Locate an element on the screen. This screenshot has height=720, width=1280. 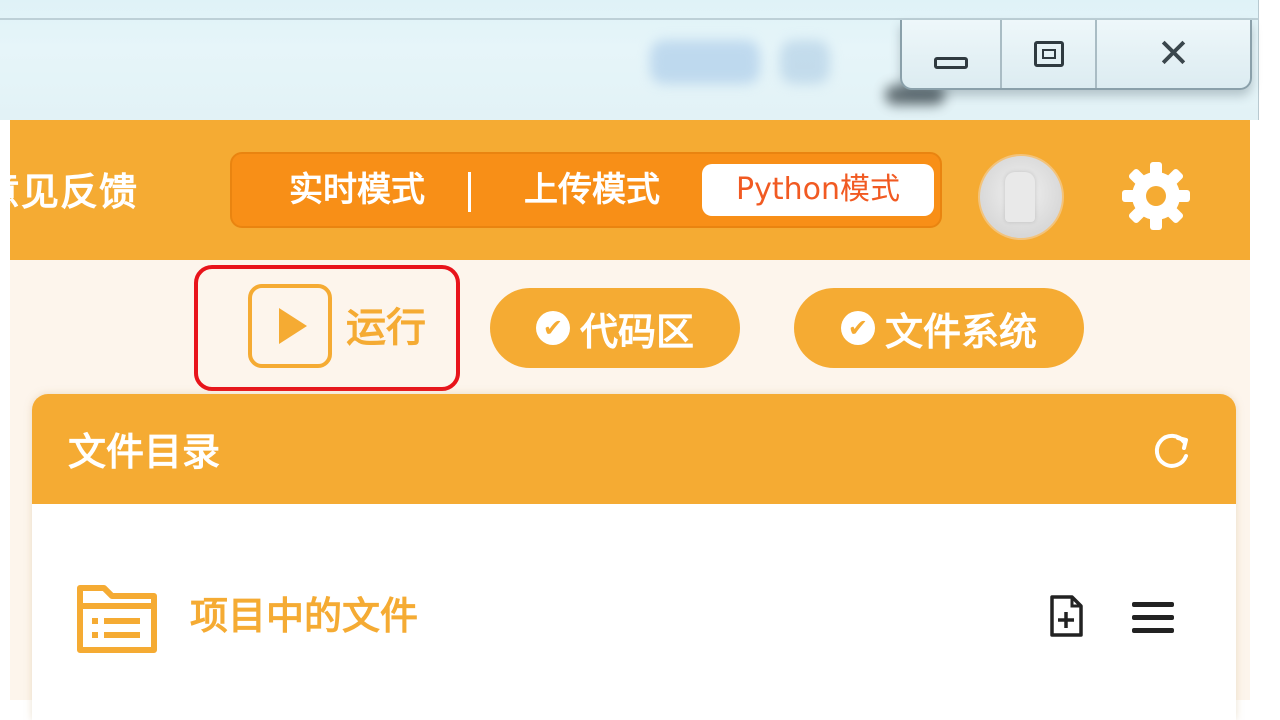
menu-icon is located at coordinates (1153, 618).